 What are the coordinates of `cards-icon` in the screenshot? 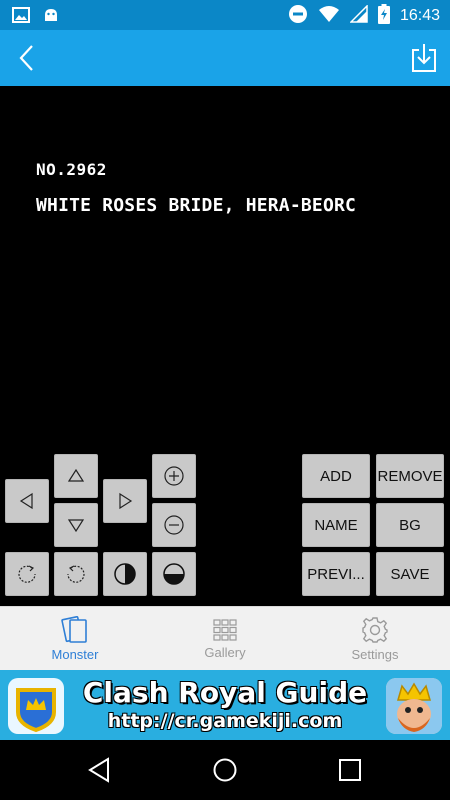 It's located at (74, 629).